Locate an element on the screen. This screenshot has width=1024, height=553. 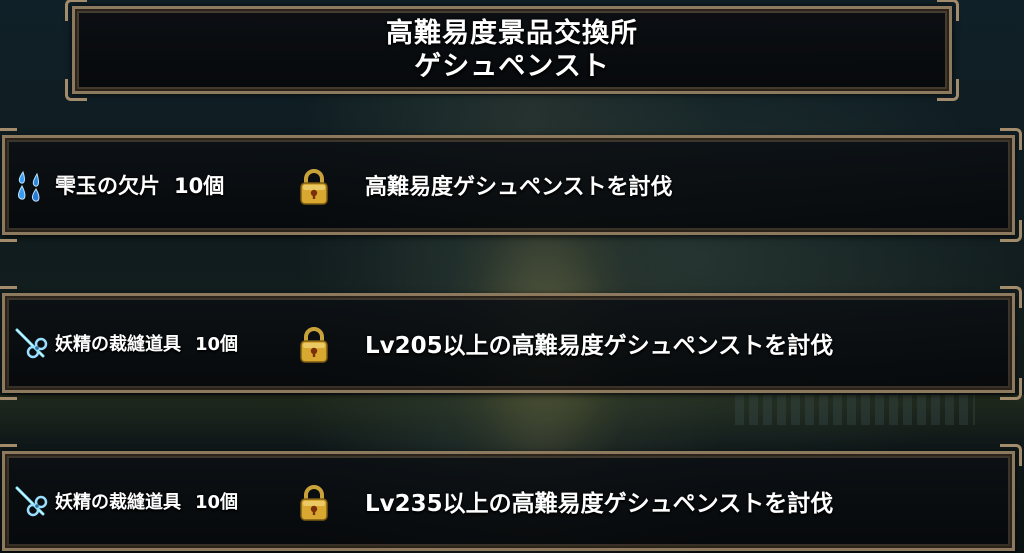
unlock-condition: Lv235以上の高難易度ゲシュペンストを討伐 is located at coordinates (599, 504).